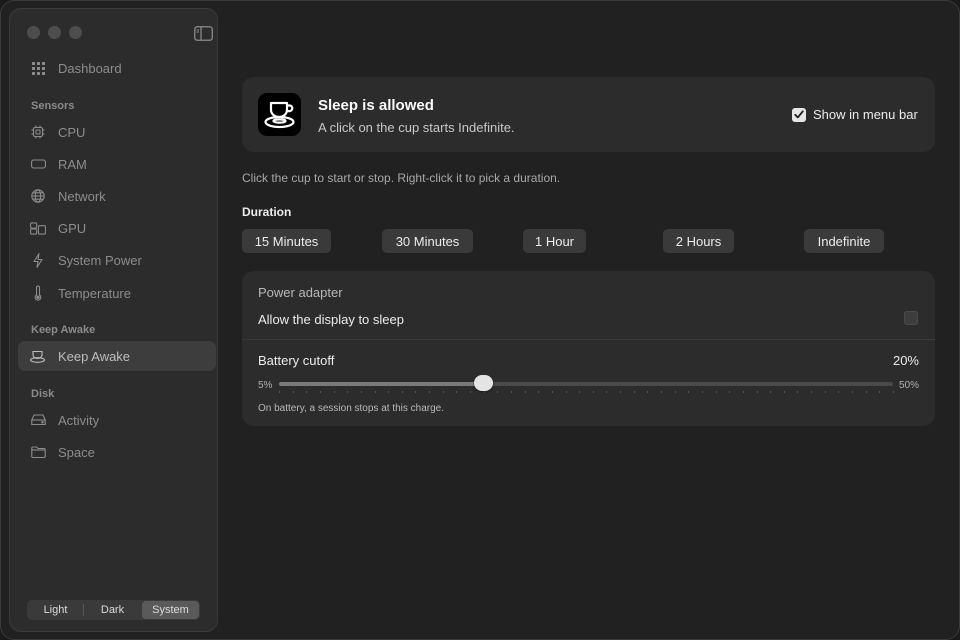 The height and width of the screenshot is (640, 960). I want to click on checkmark-icon, so click(799, 114).